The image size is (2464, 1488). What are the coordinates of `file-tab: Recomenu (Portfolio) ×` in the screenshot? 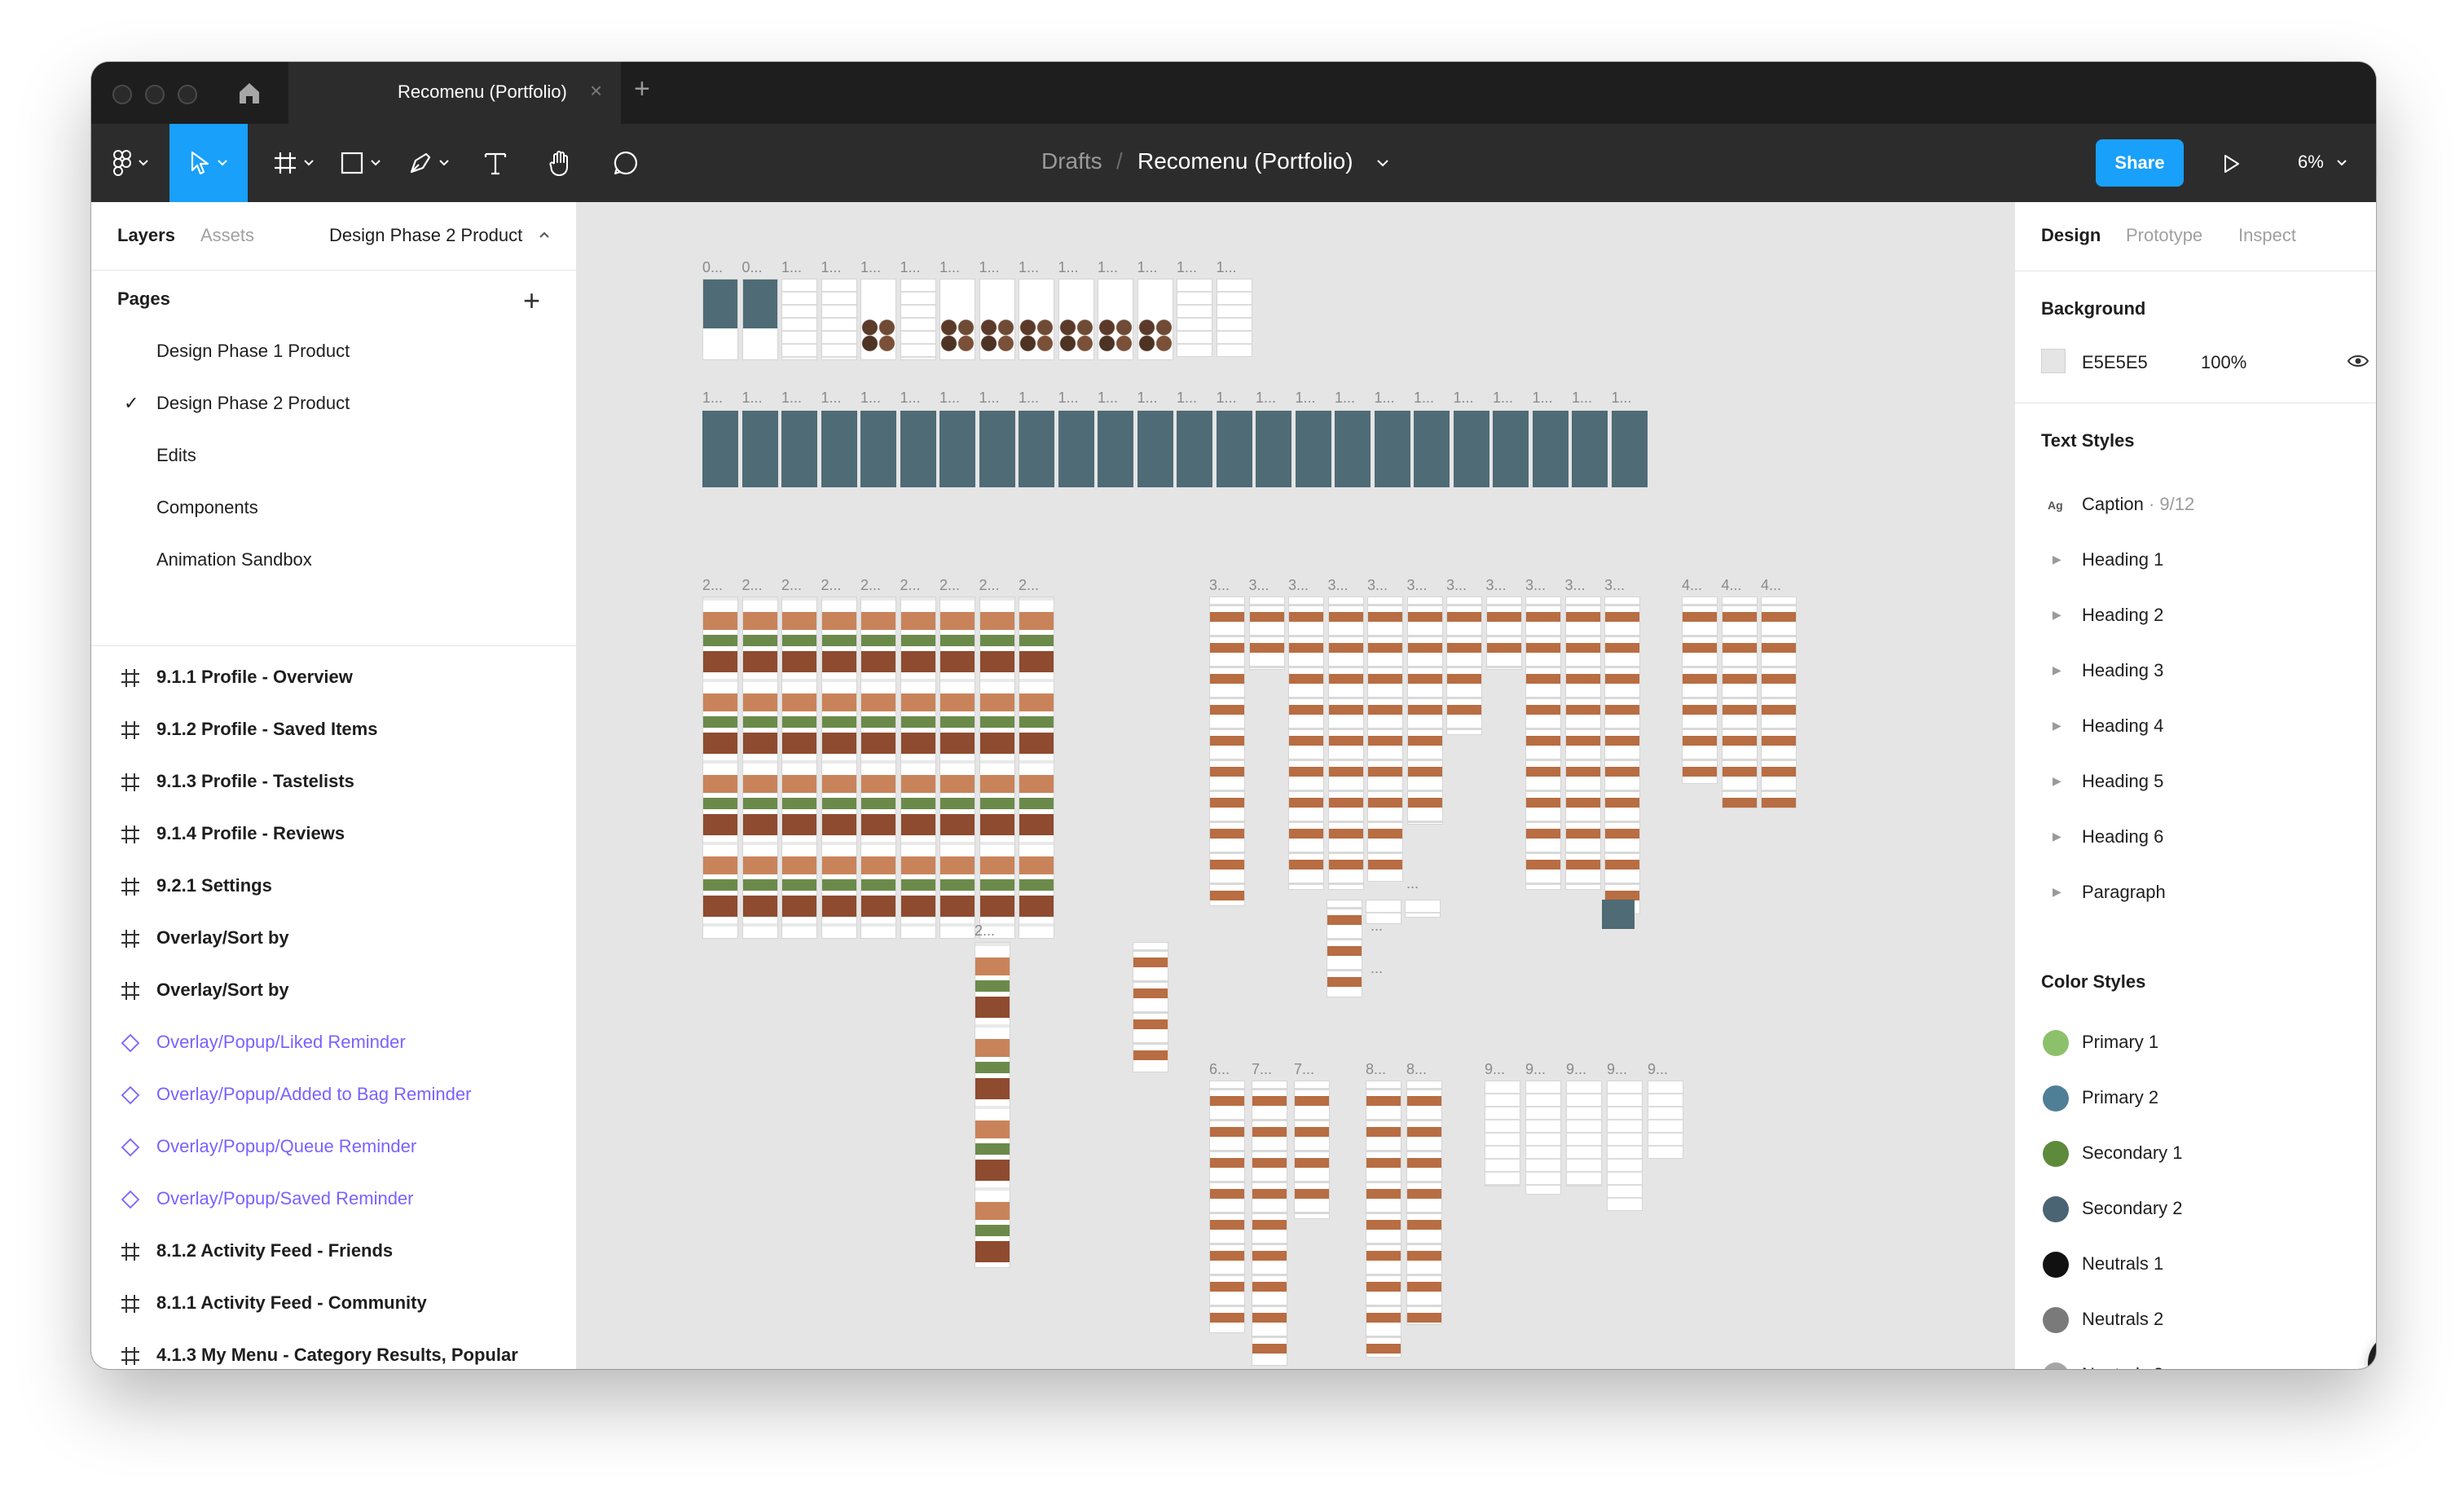 It's located at (454, 93).